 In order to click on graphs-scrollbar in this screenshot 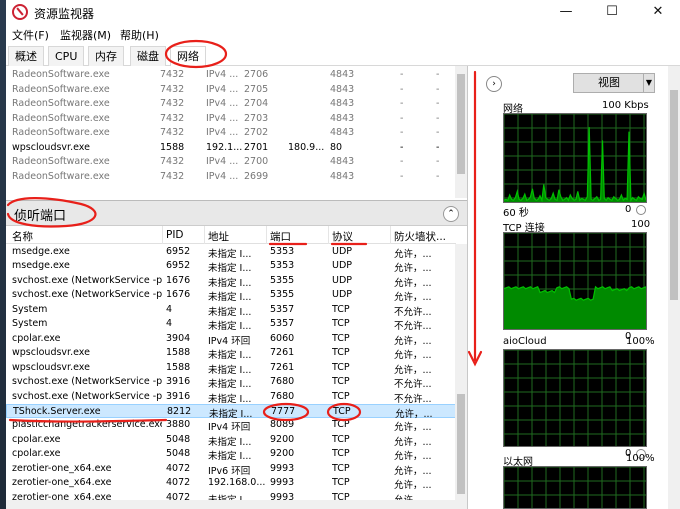, I will do `click(674, 287)`.